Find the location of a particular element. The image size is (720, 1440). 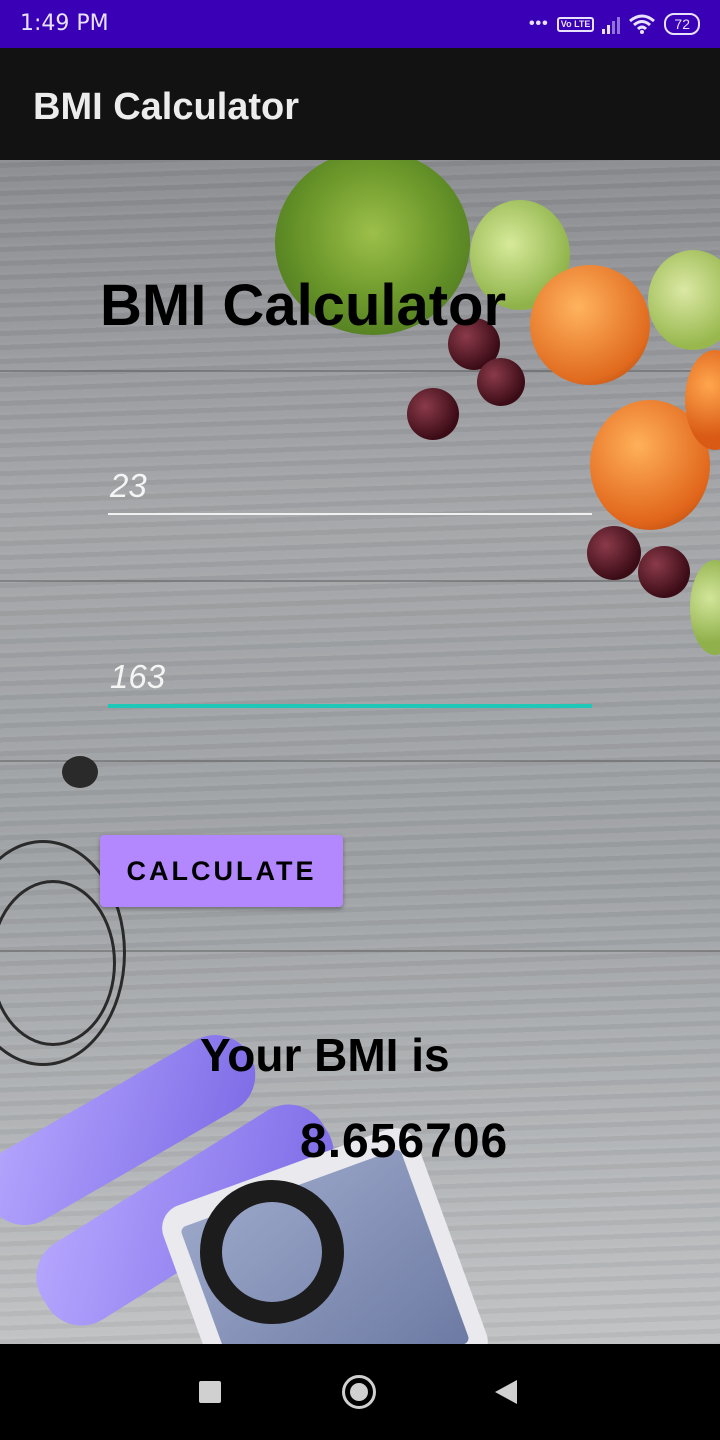

back-icon is located at coordinates (506, 1392).